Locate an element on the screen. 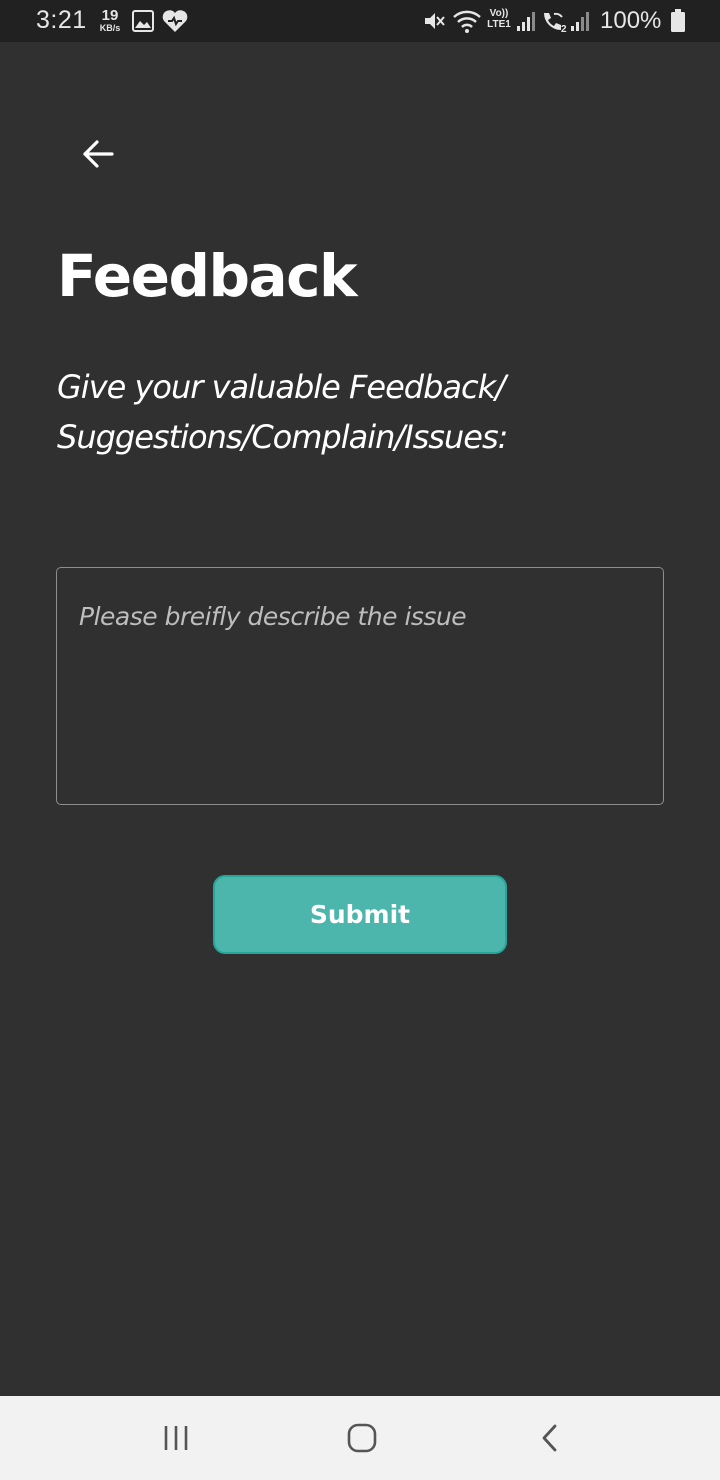 The width and height of the screenshot is (720, 1480). network-speed-value: 19 is located at coordinates (110, 15).